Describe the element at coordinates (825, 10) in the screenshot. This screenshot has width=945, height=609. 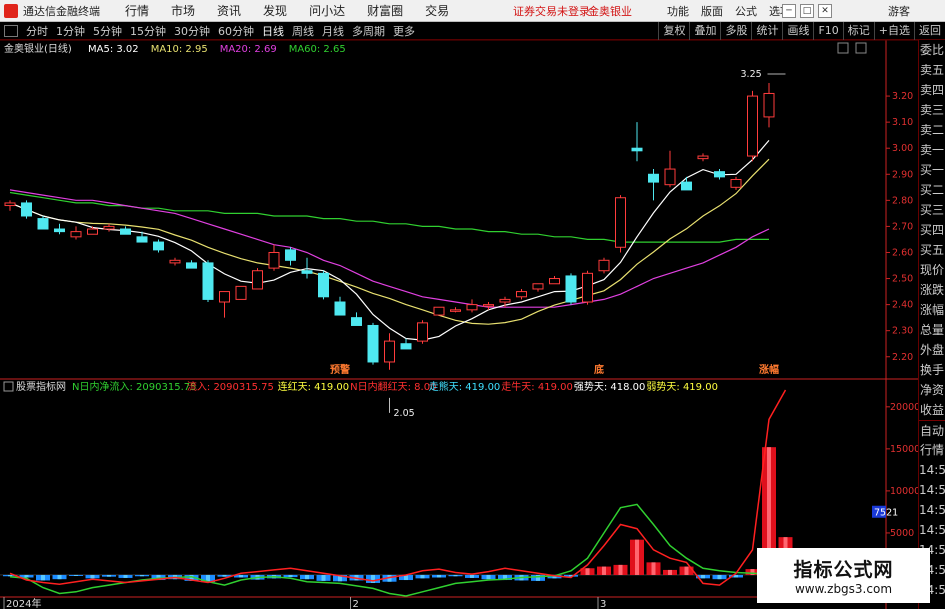
I see `close-icon: ✕` at that location.